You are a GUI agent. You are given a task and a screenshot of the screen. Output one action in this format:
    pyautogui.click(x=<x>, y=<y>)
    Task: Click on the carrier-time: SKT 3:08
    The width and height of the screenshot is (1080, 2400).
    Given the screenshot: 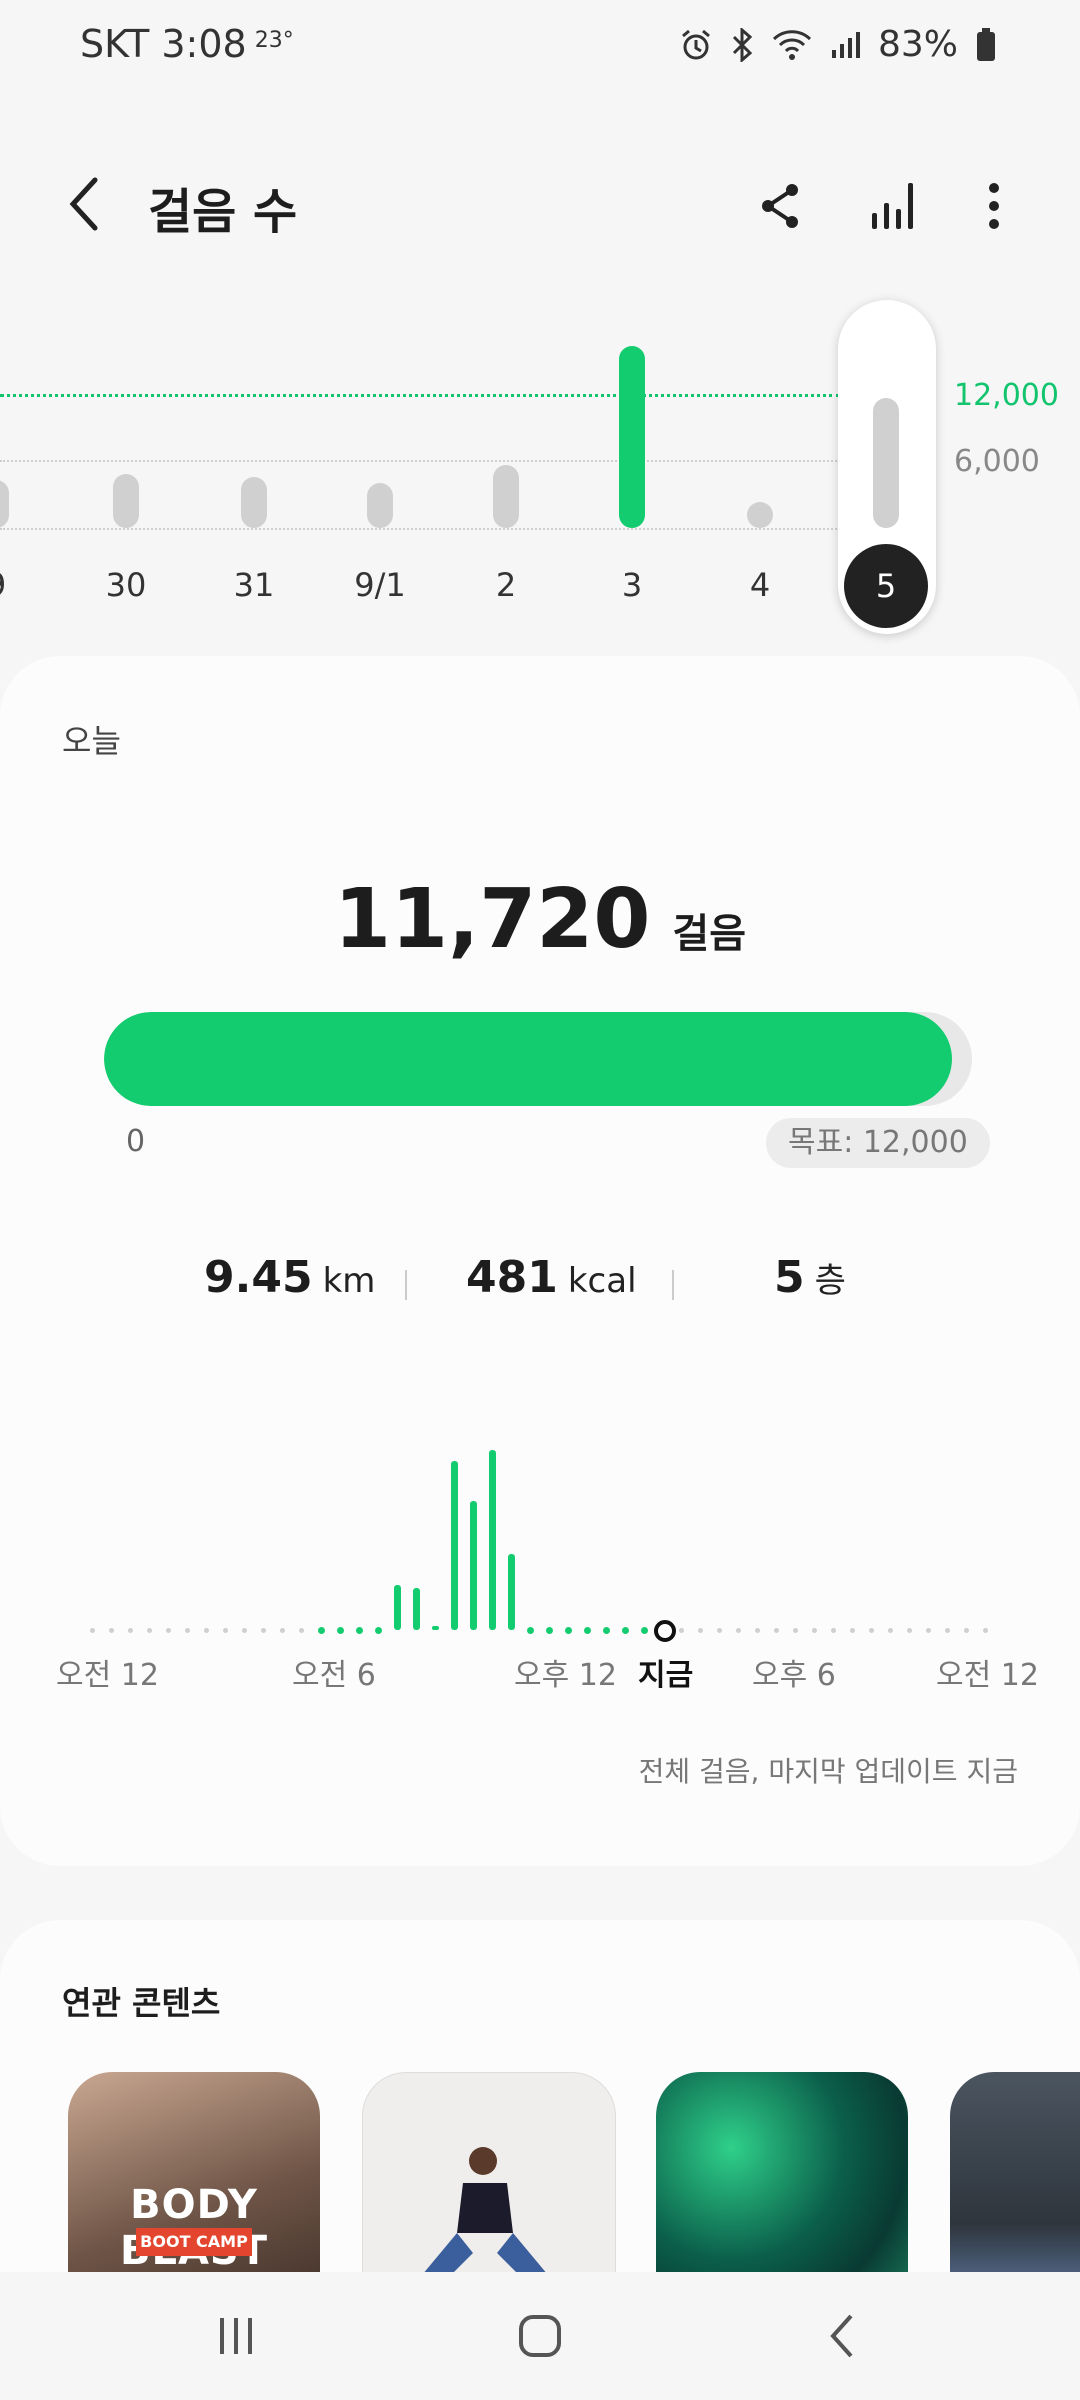 What is the action you would take?
    pyautogui.click(x=163, y=44)
    